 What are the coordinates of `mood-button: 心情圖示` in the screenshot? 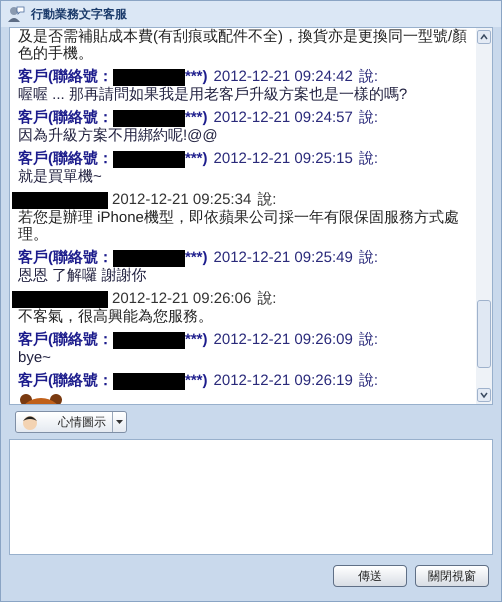 It's located at (71, 422).